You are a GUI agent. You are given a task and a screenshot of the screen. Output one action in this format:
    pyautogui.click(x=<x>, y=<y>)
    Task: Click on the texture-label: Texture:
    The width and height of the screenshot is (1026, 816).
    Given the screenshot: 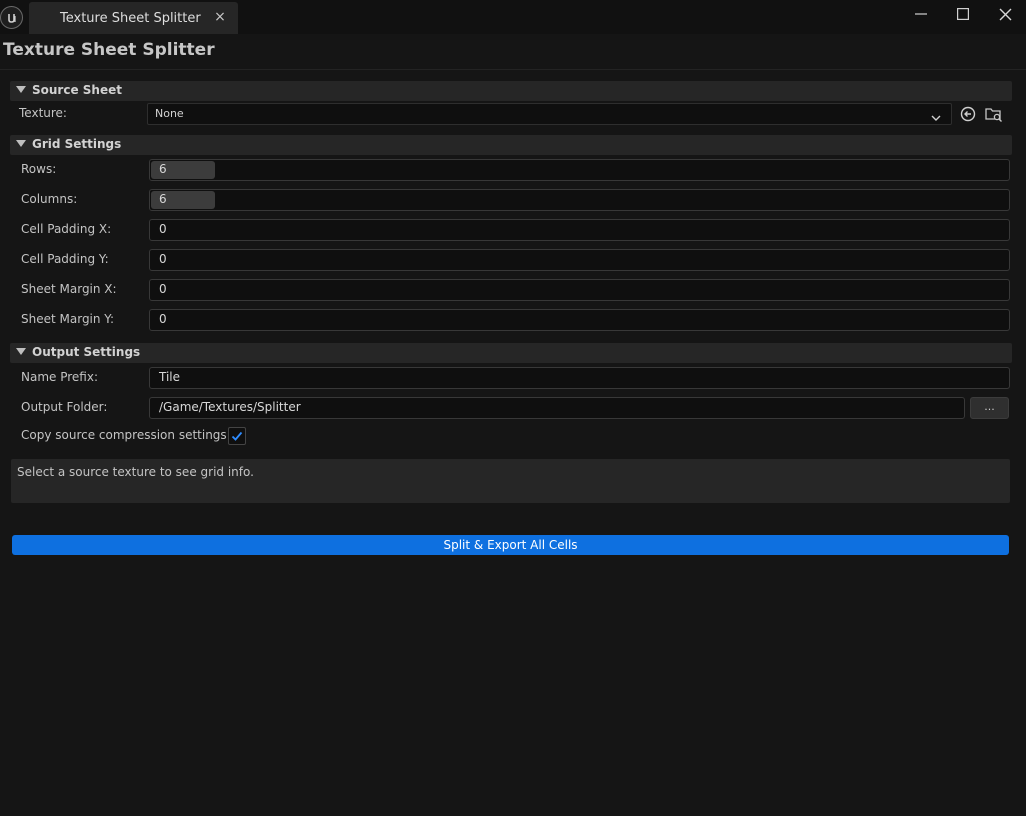 What is the action you would take?
    pyautogui.click(x=43, y=113)
    